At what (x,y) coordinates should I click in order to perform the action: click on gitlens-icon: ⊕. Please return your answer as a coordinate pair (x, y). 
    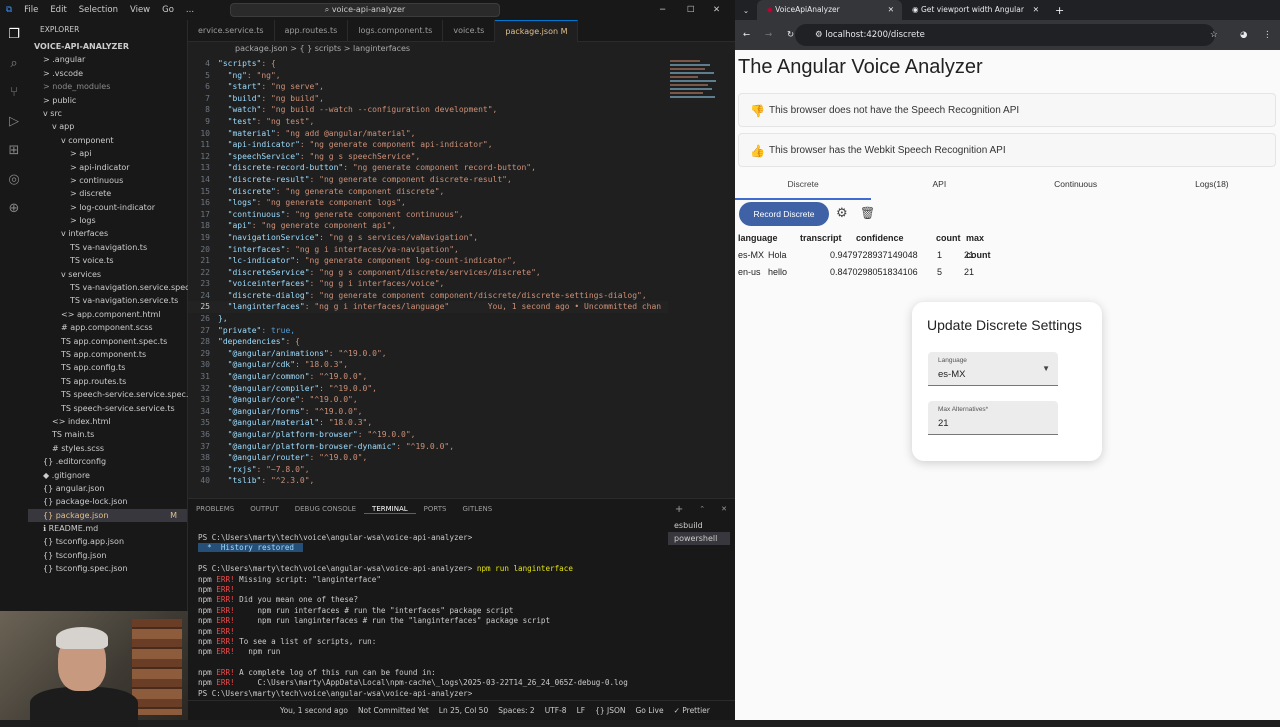
    Looking at the image, I should click on (14, 208).